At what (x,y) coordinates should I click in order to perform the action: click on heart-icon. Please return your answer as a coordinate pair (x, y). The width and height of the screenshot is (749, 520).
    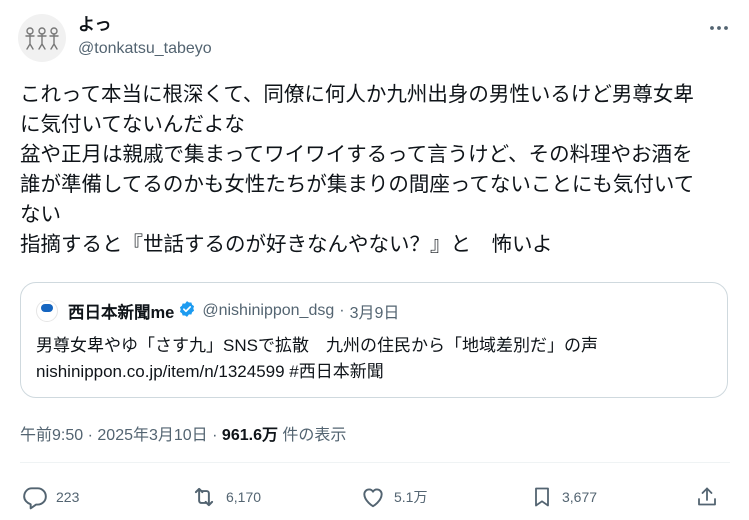
    Looking at the image, I should click on (373, 498).